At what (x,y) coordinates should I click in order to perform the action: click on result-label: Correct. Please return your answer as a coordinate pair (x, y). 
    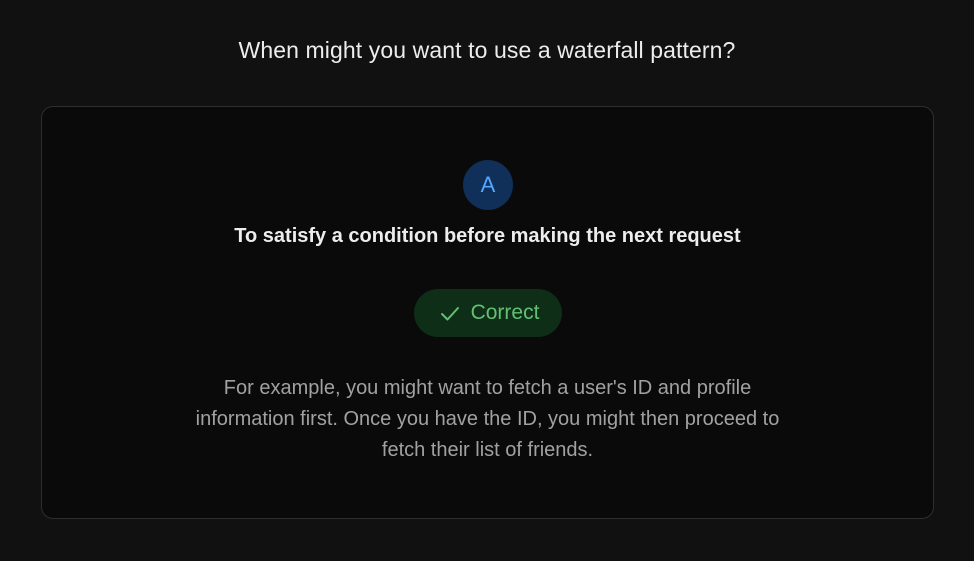
    Looking at the image, I should click on (505, 312).